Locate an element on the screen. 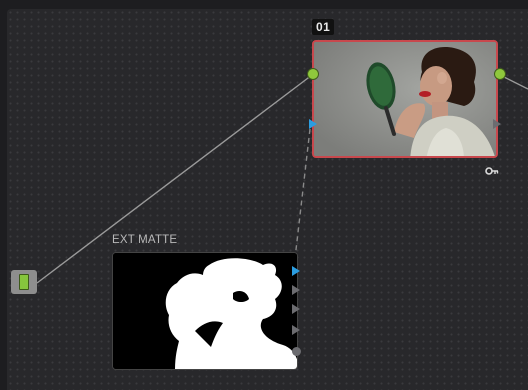 This screenshot has width=528, height=390. main-node-rgb-input-port is located at coordinates (313, 74).